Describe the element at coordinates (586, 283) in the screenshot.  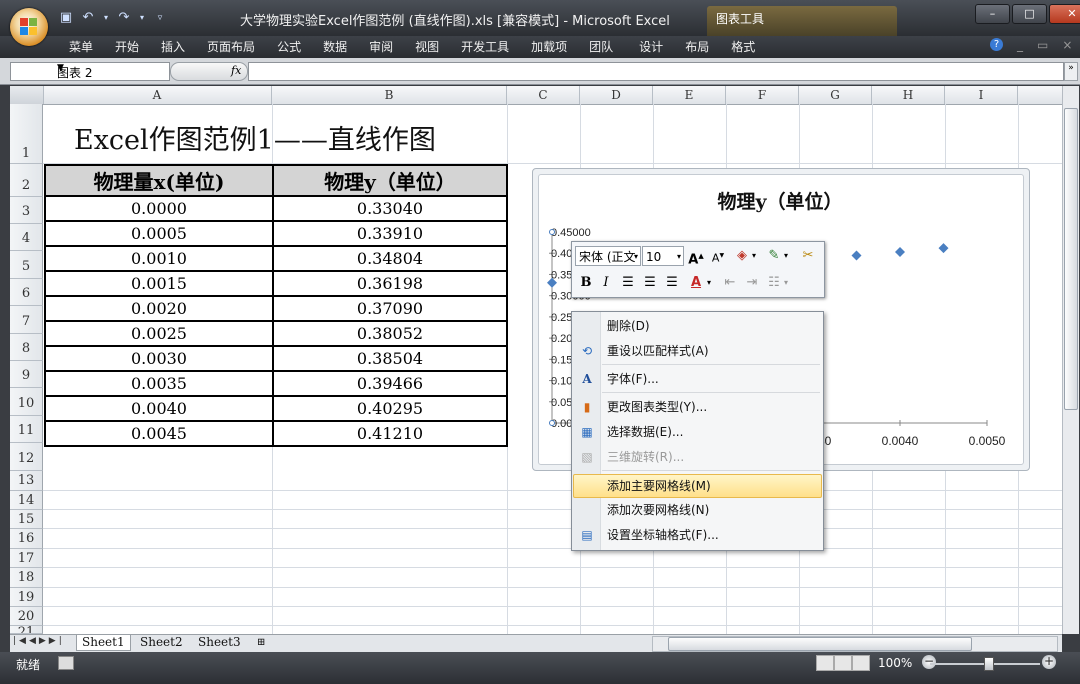
I see `bold-button: B` at that location.